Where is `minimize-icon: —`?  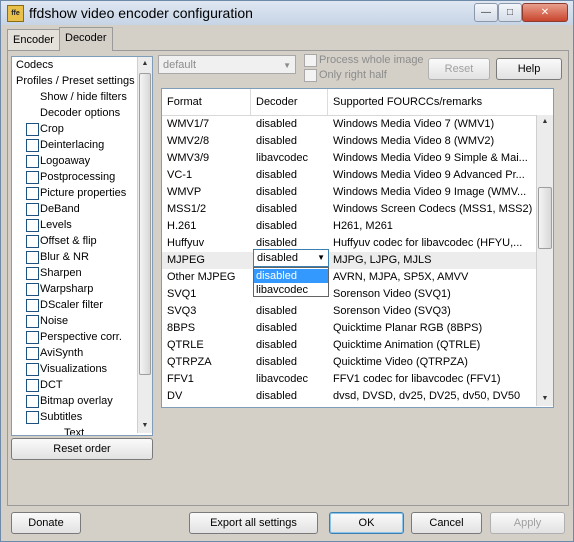 minimize-icon: — is located at coordinates (486, 12).